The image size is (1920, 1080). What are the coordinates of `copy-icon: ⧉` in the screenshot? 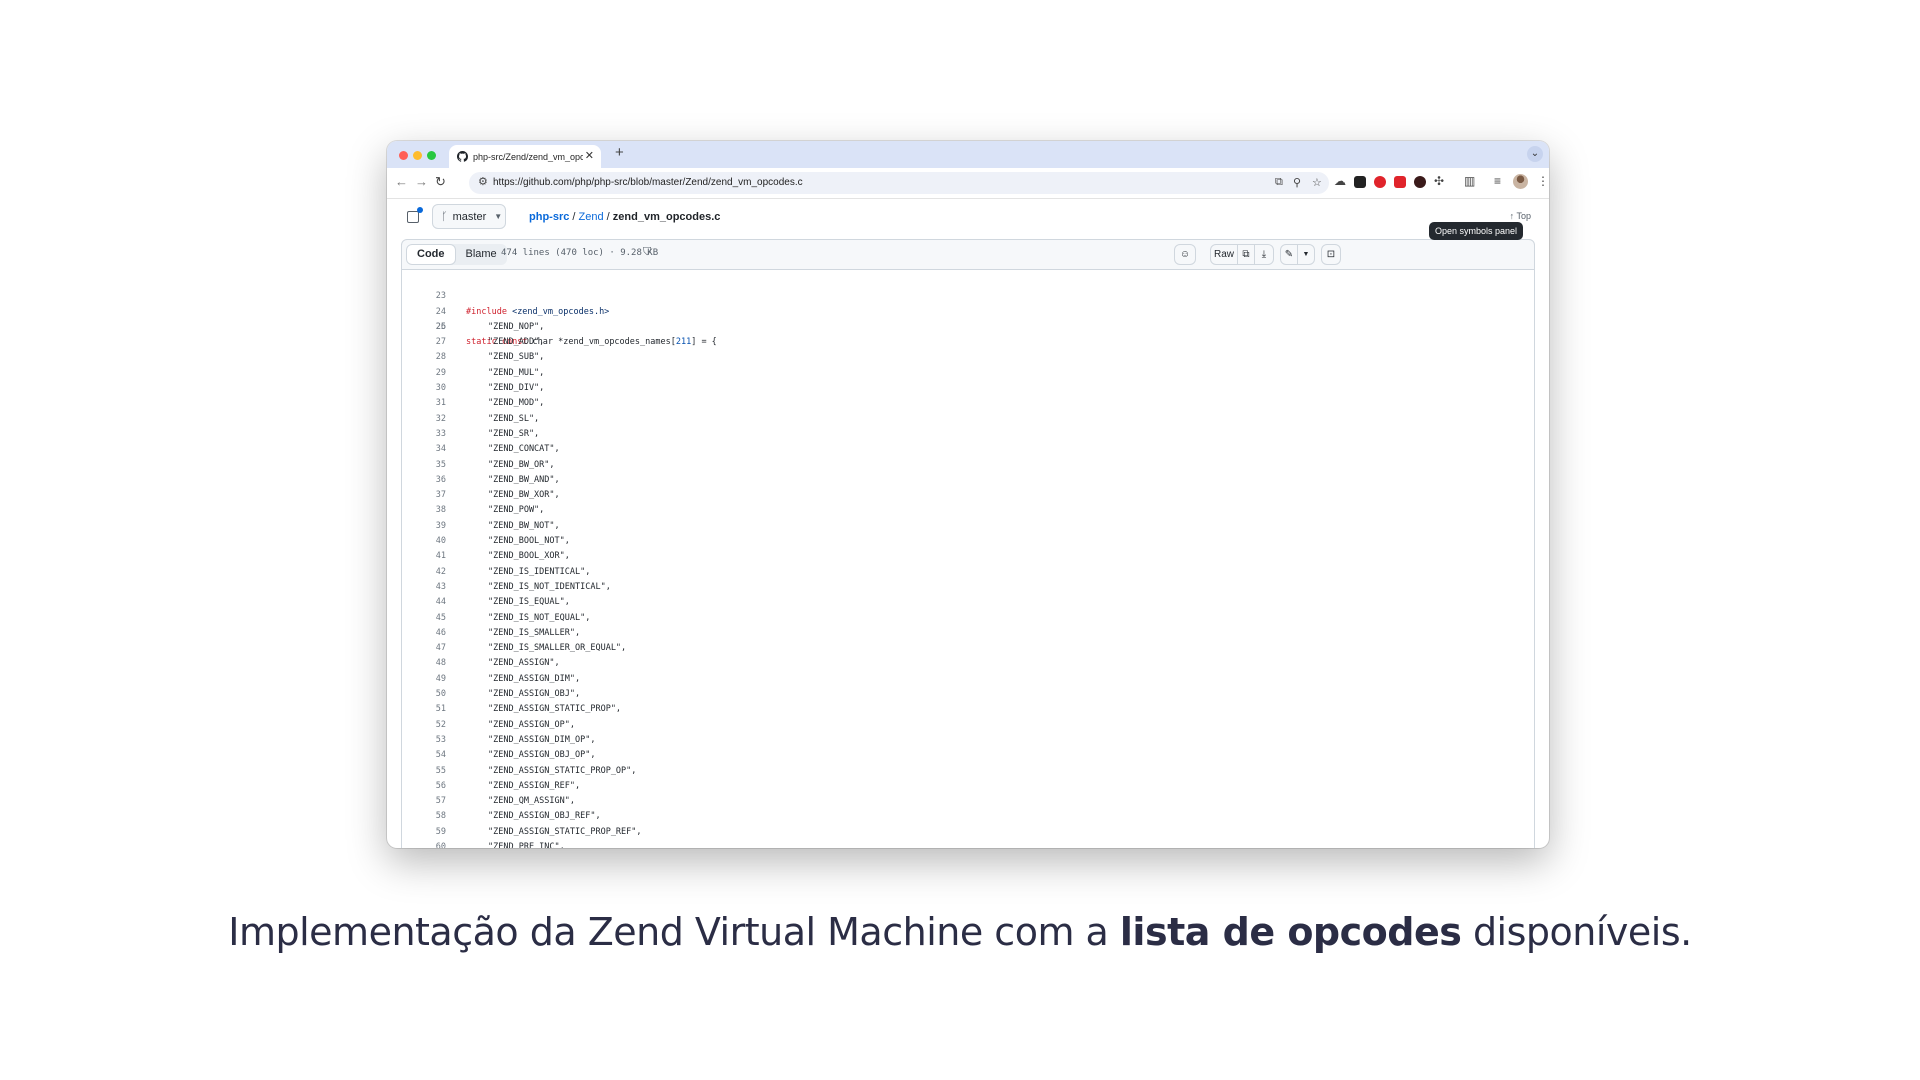 It's located at (1246, 254).